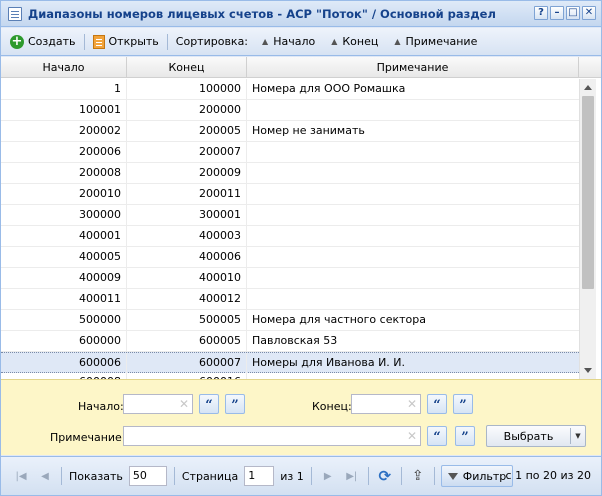 This screenshot has width=602, height=496. What do you see at coordinates (64, 194) in the screenshot?
I see `cell-start: 200010` at bounding box center [64, 194].